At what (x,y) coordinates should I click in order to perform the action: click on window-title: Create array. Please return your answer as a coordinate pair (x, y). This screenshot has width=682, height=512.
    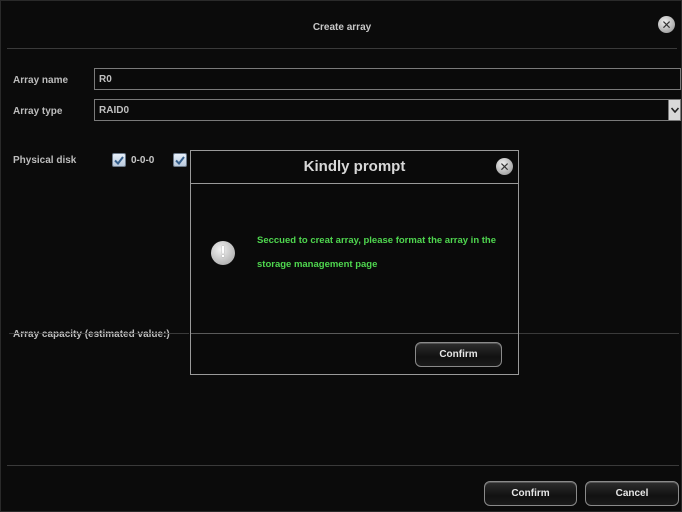
    Looking at the image, I should click on (342, 27).